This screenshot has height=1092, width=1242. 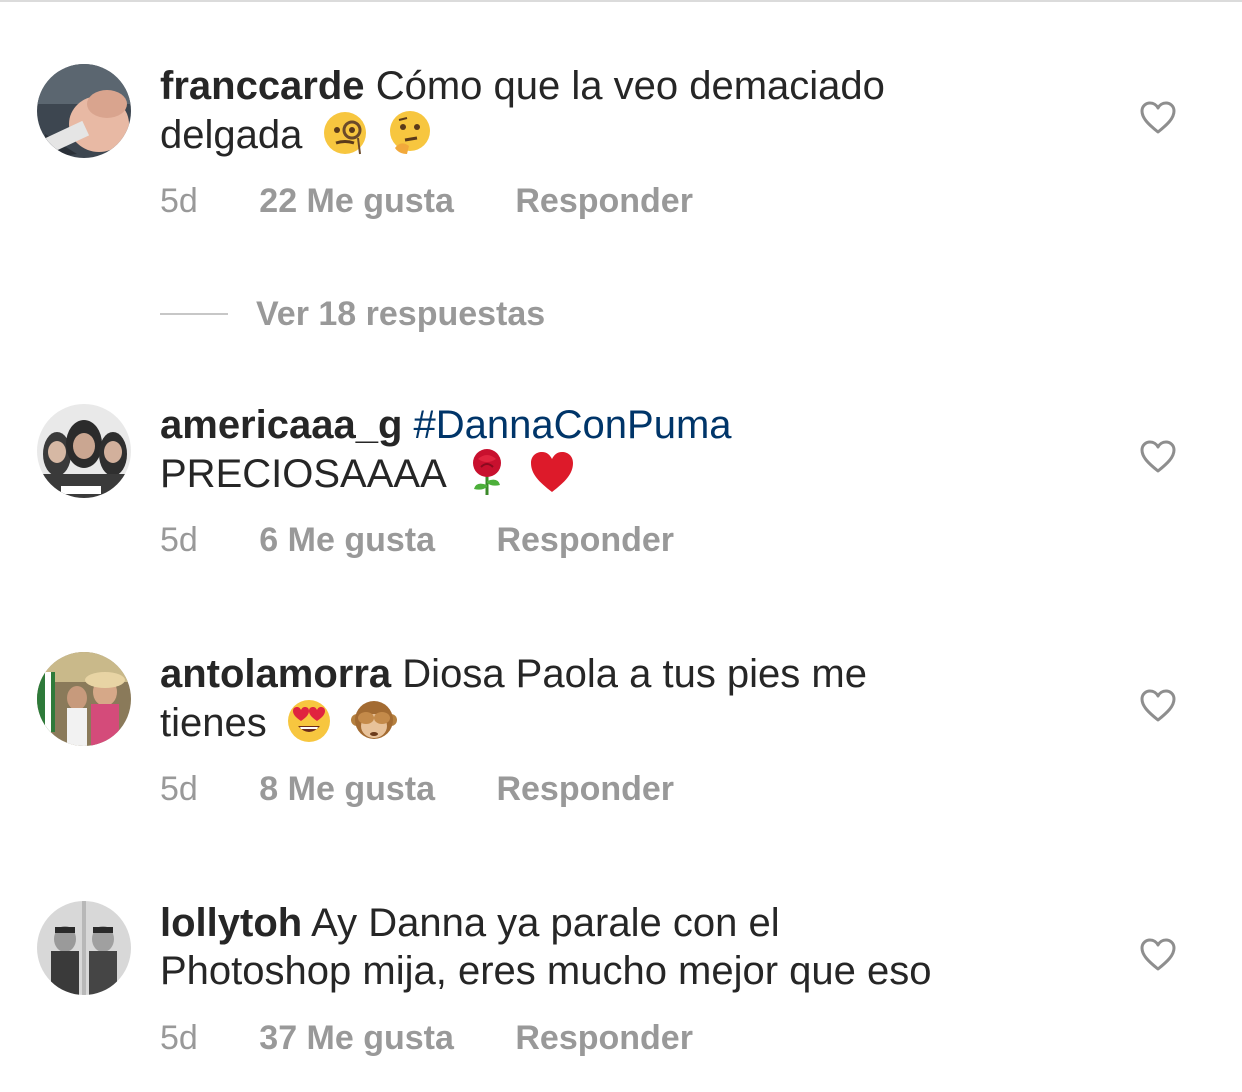 What do you see at coordinates (309, 721) in the screenshot?
I see `heart-eyes-face-emoji` at bounding box center [309, 721].